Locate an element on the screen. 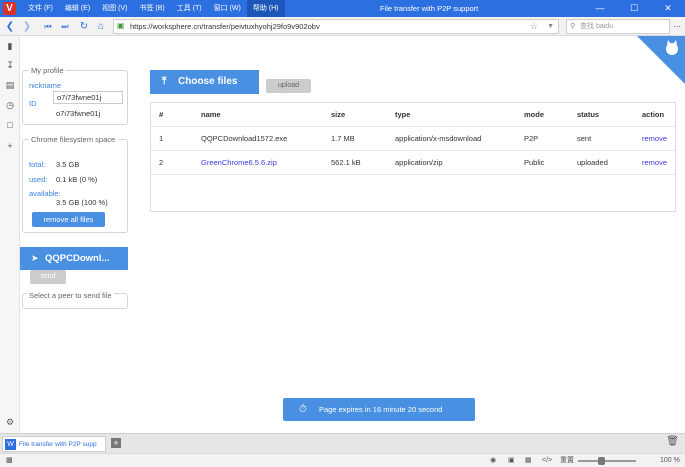 This screenshot has width=685, height=467. profile-legend: My profile is located at coordinates (47, 70).